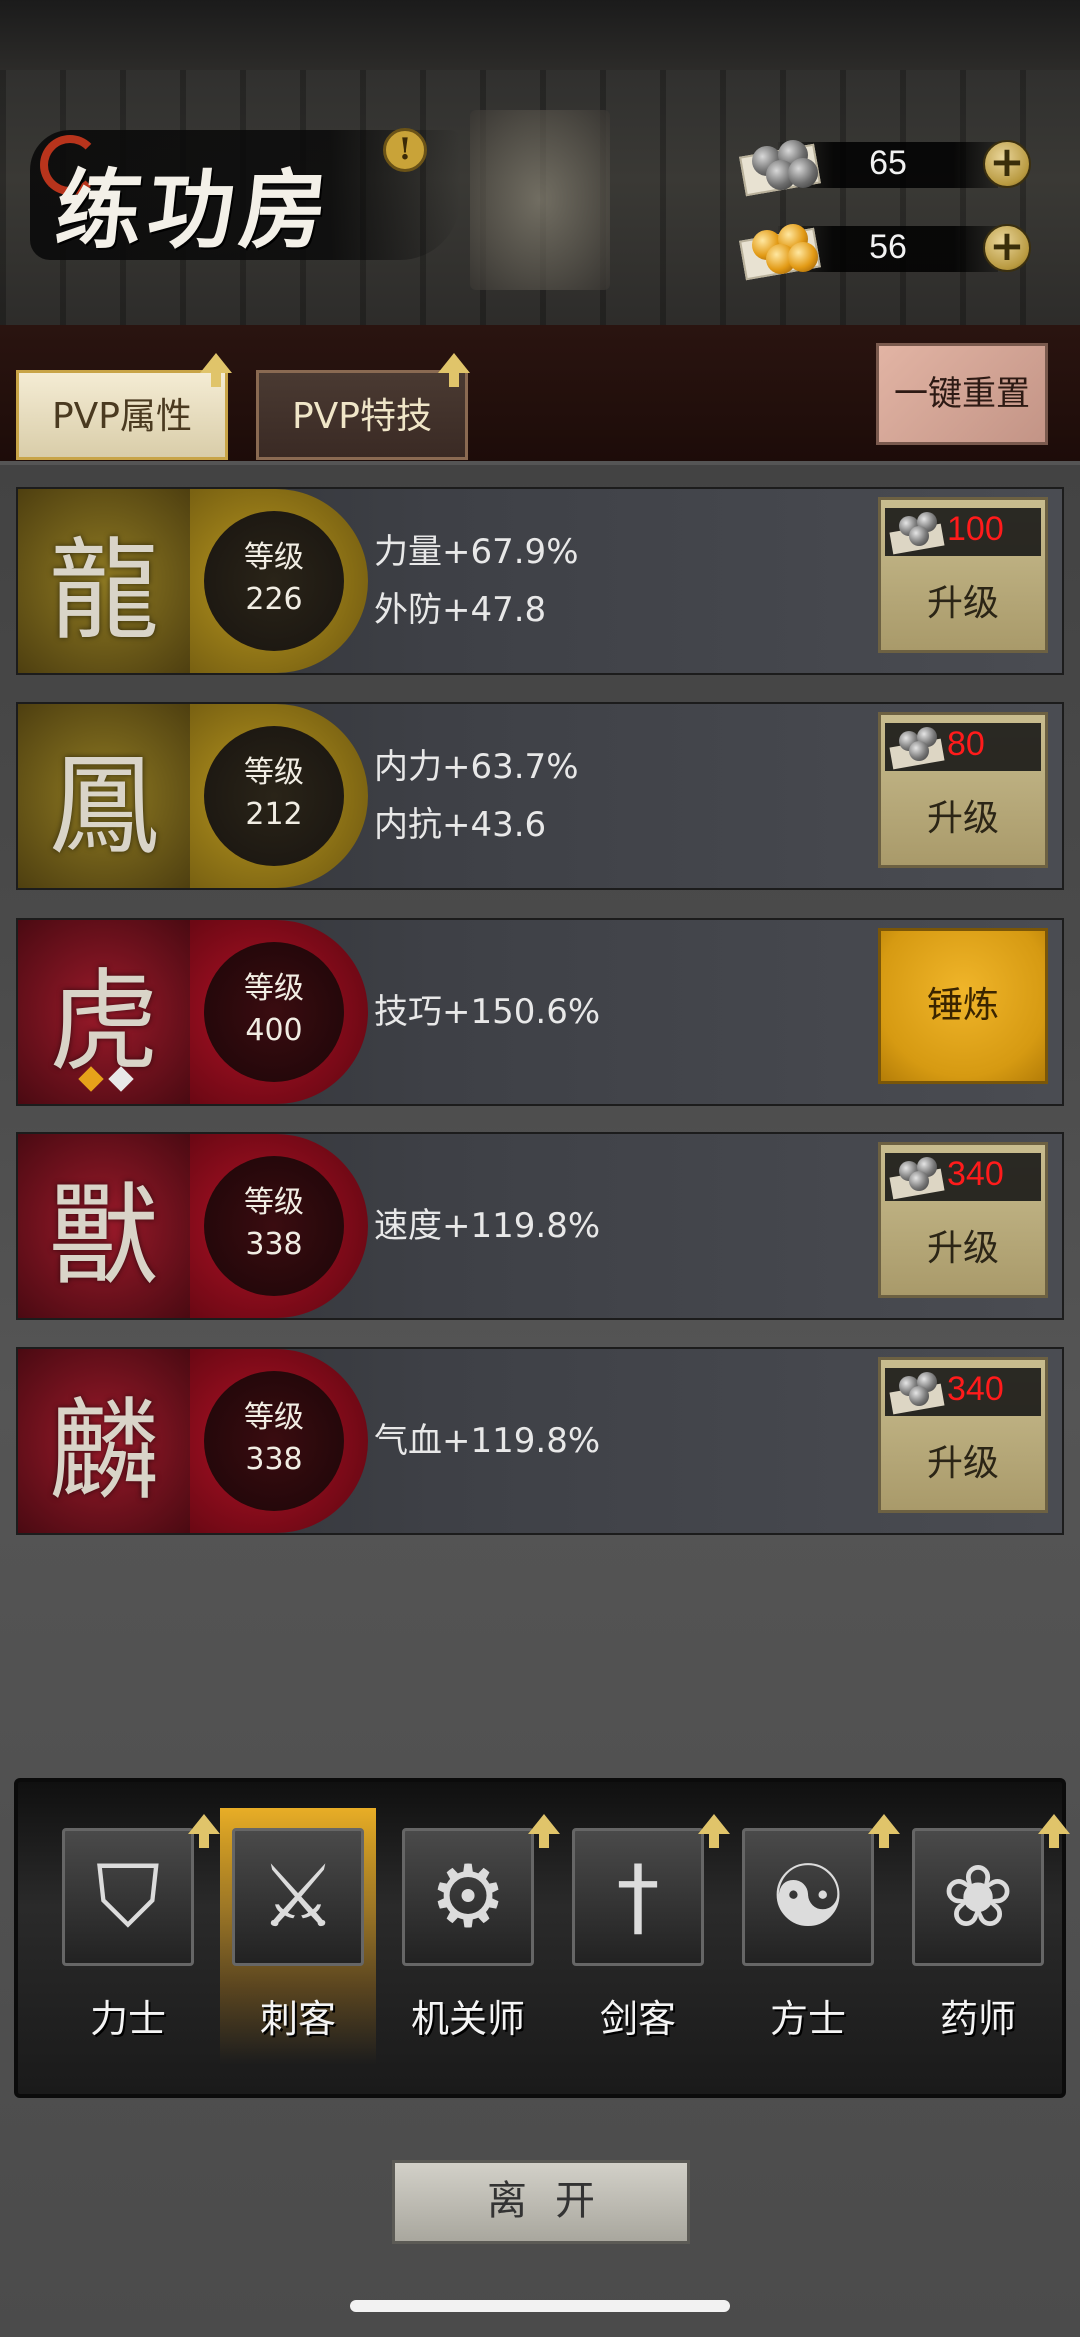  I want to click on phoenix-icon: 鳳, so click(104, 796).